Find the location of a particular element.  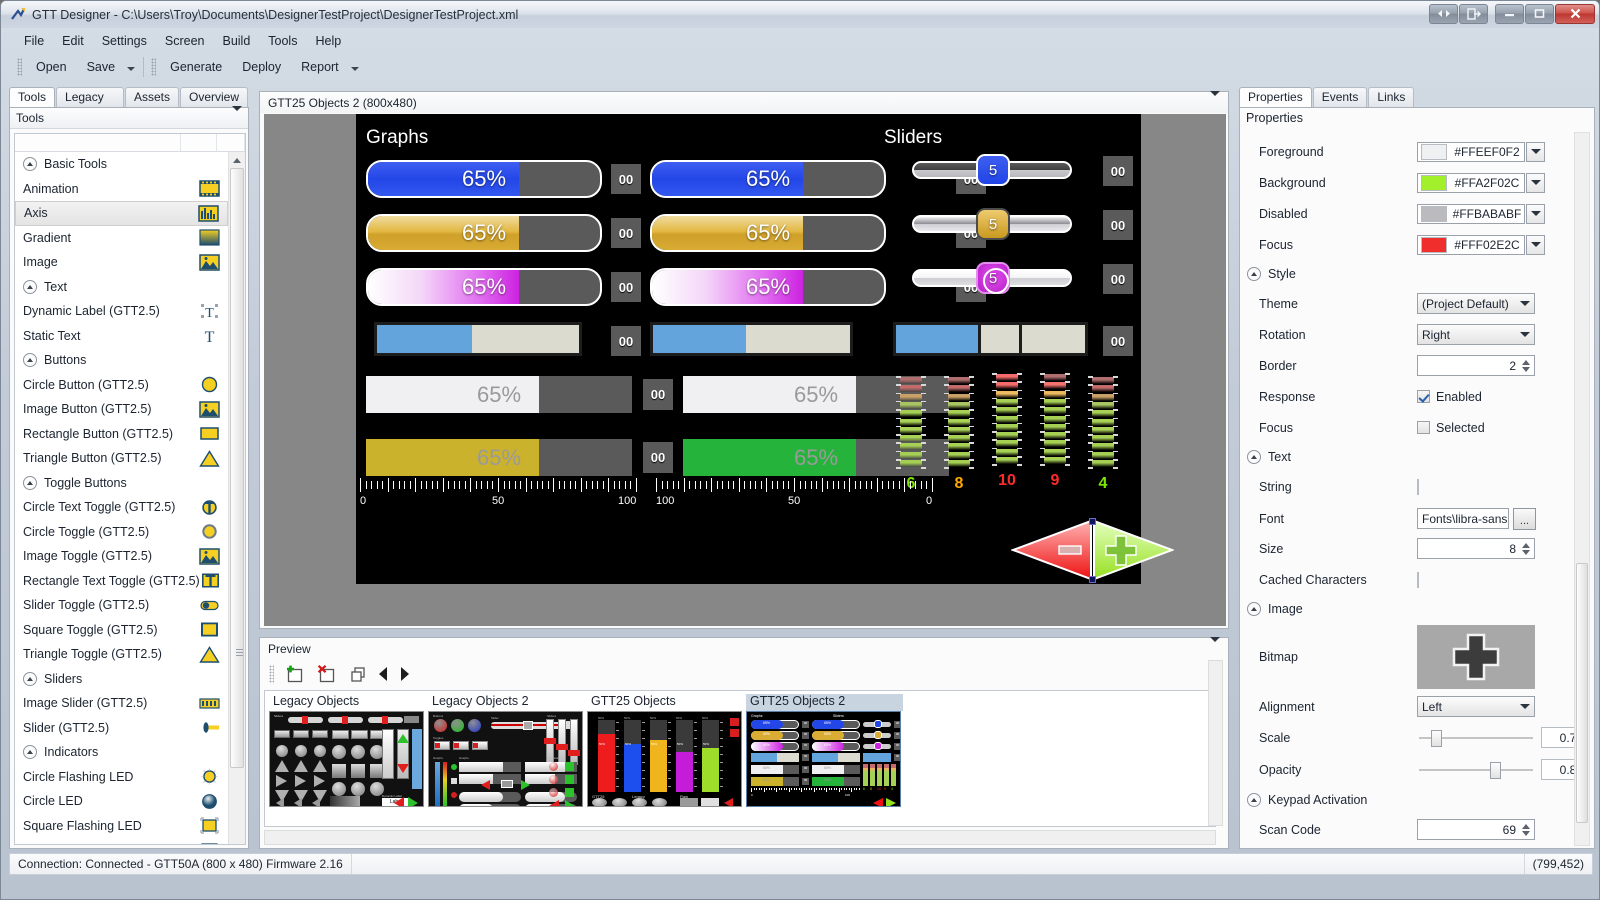

progress-bar-gold-left: 65% is located at coordinates (499, 457).